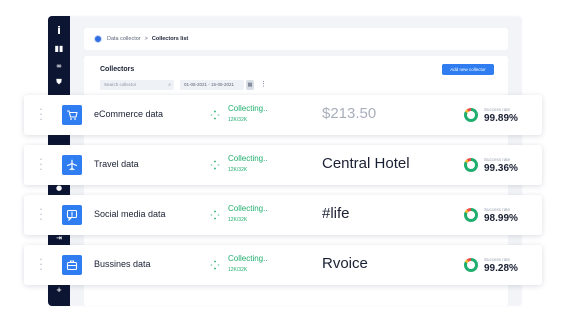  I want to click on clock-icon: ●, so click(59, 188).